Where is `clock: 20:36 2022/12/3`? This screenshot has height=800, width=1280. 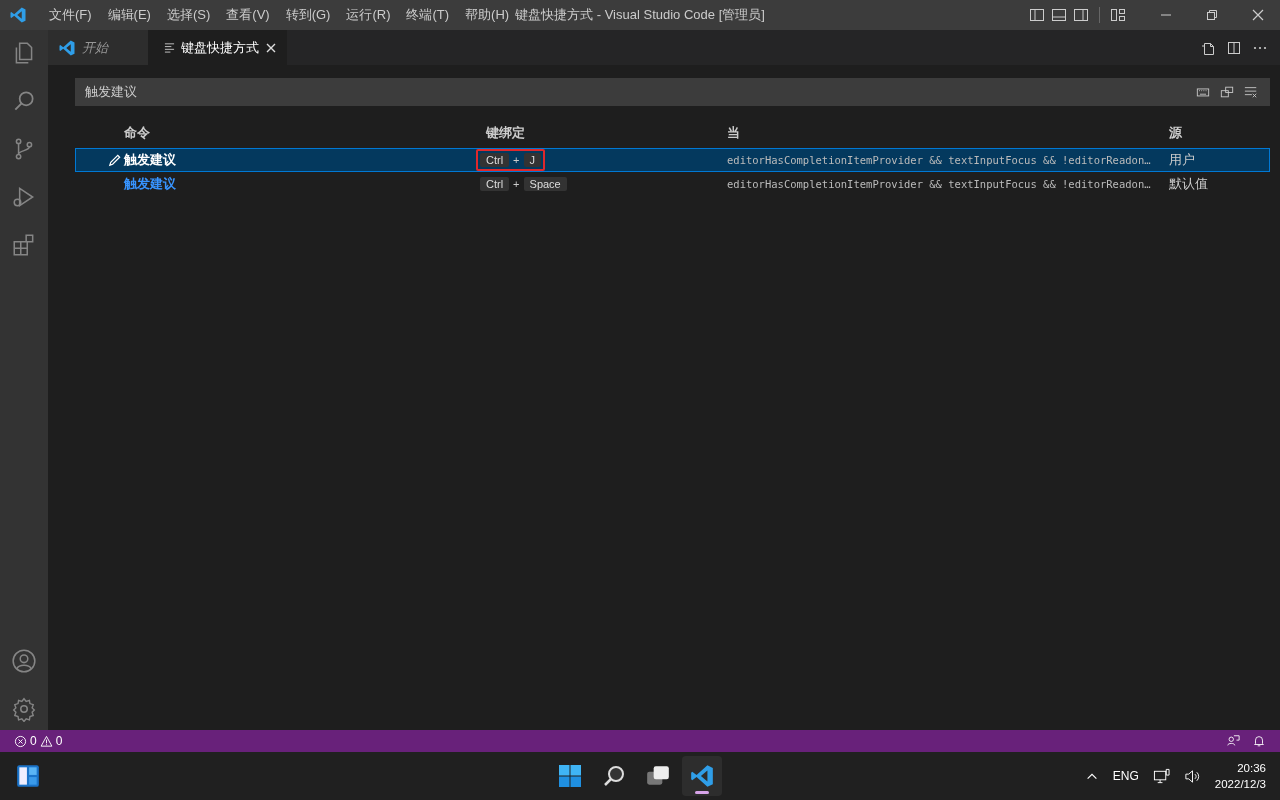 clock: 20:36 2022/12/3 is located at coordinates (1240, 776).